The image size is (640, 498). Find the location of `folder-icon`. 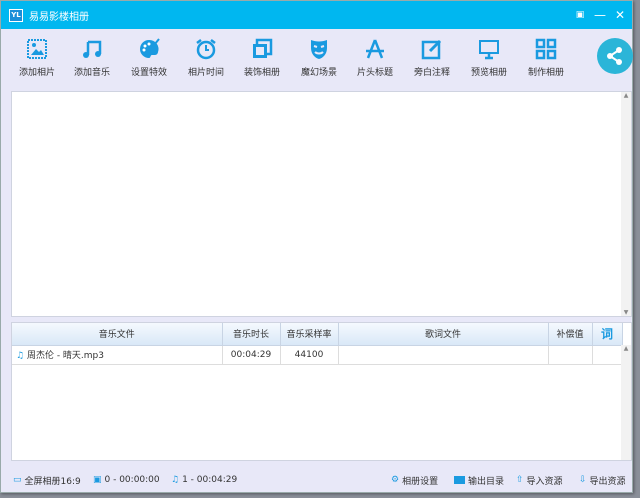

folder-icon is located at coordinates (459, 480).